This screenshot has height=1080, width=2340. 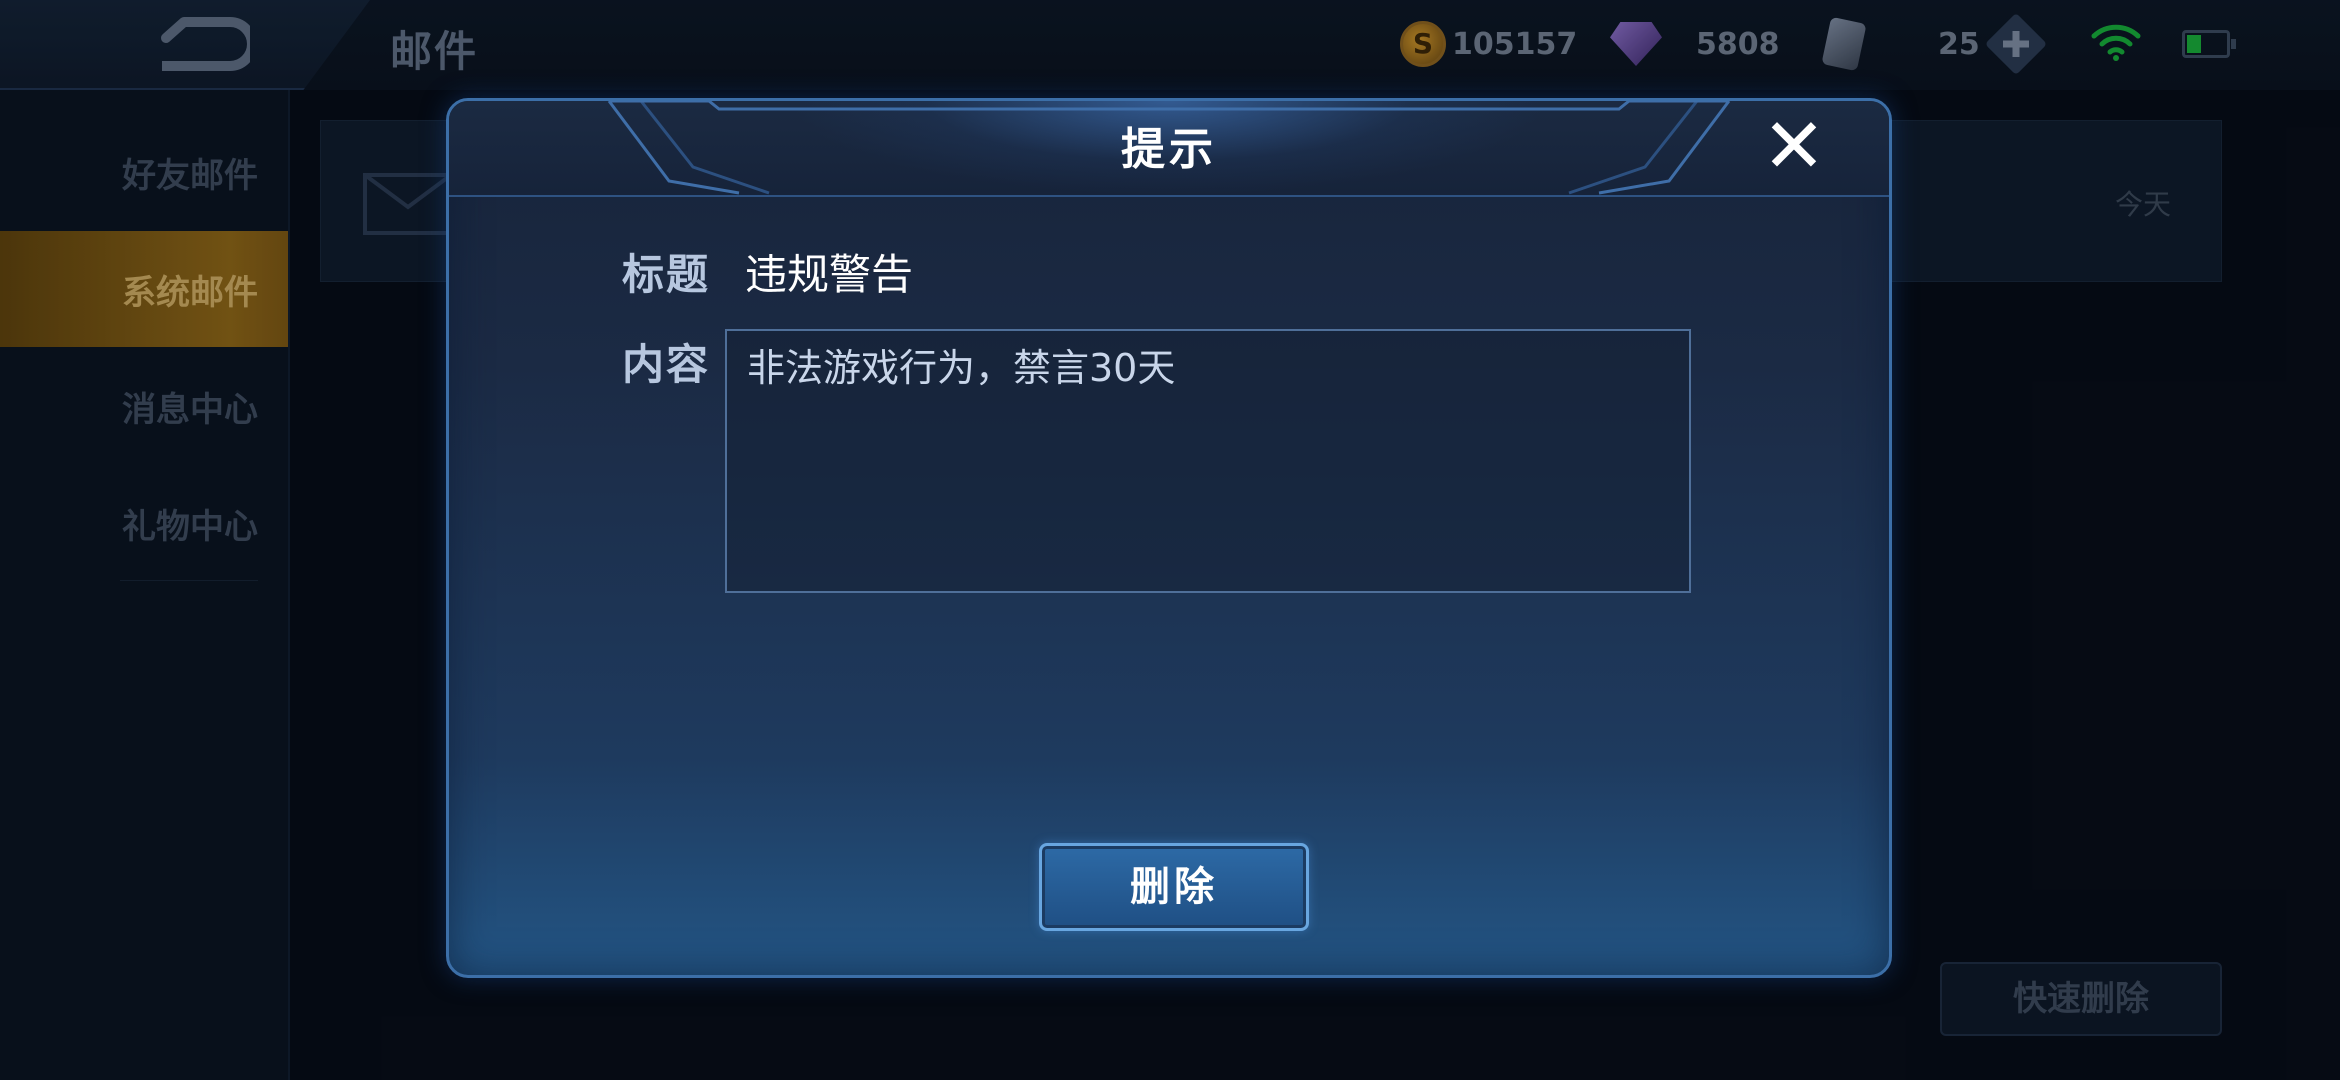 What do you see at coordinates (829, 274) in the screenshot?
I see `subject-value: 违规警告` at bounding box center [829, 274].